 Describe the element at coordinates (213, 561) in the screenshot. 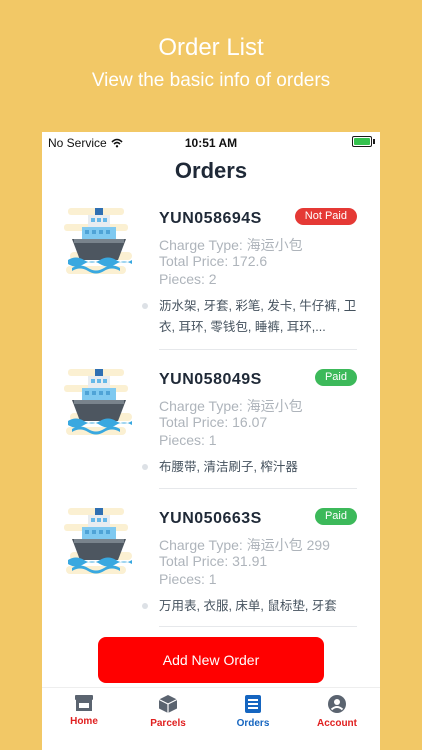

I see `total-price: Total Price: 31.91` at that location.